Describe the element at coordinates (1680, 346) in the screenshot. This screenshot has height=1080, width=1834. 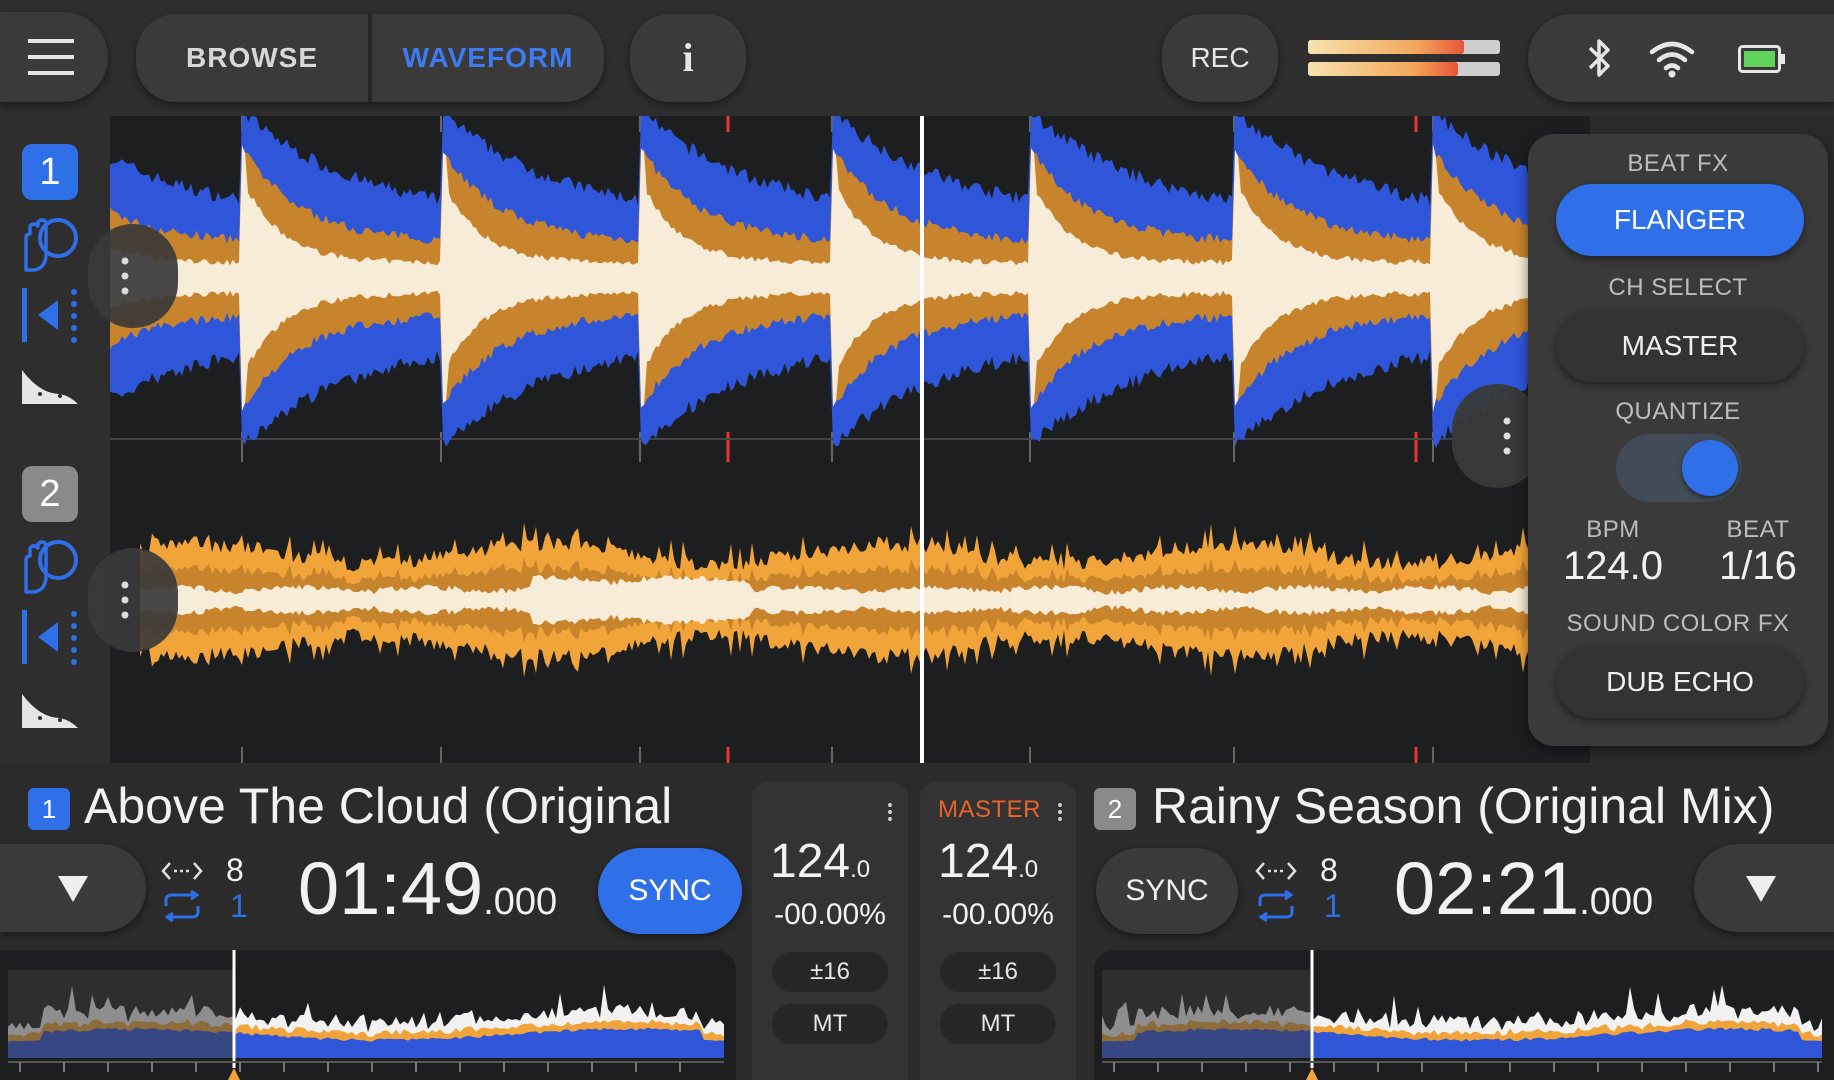
I see `ch-select-button: MASTER` at that location.